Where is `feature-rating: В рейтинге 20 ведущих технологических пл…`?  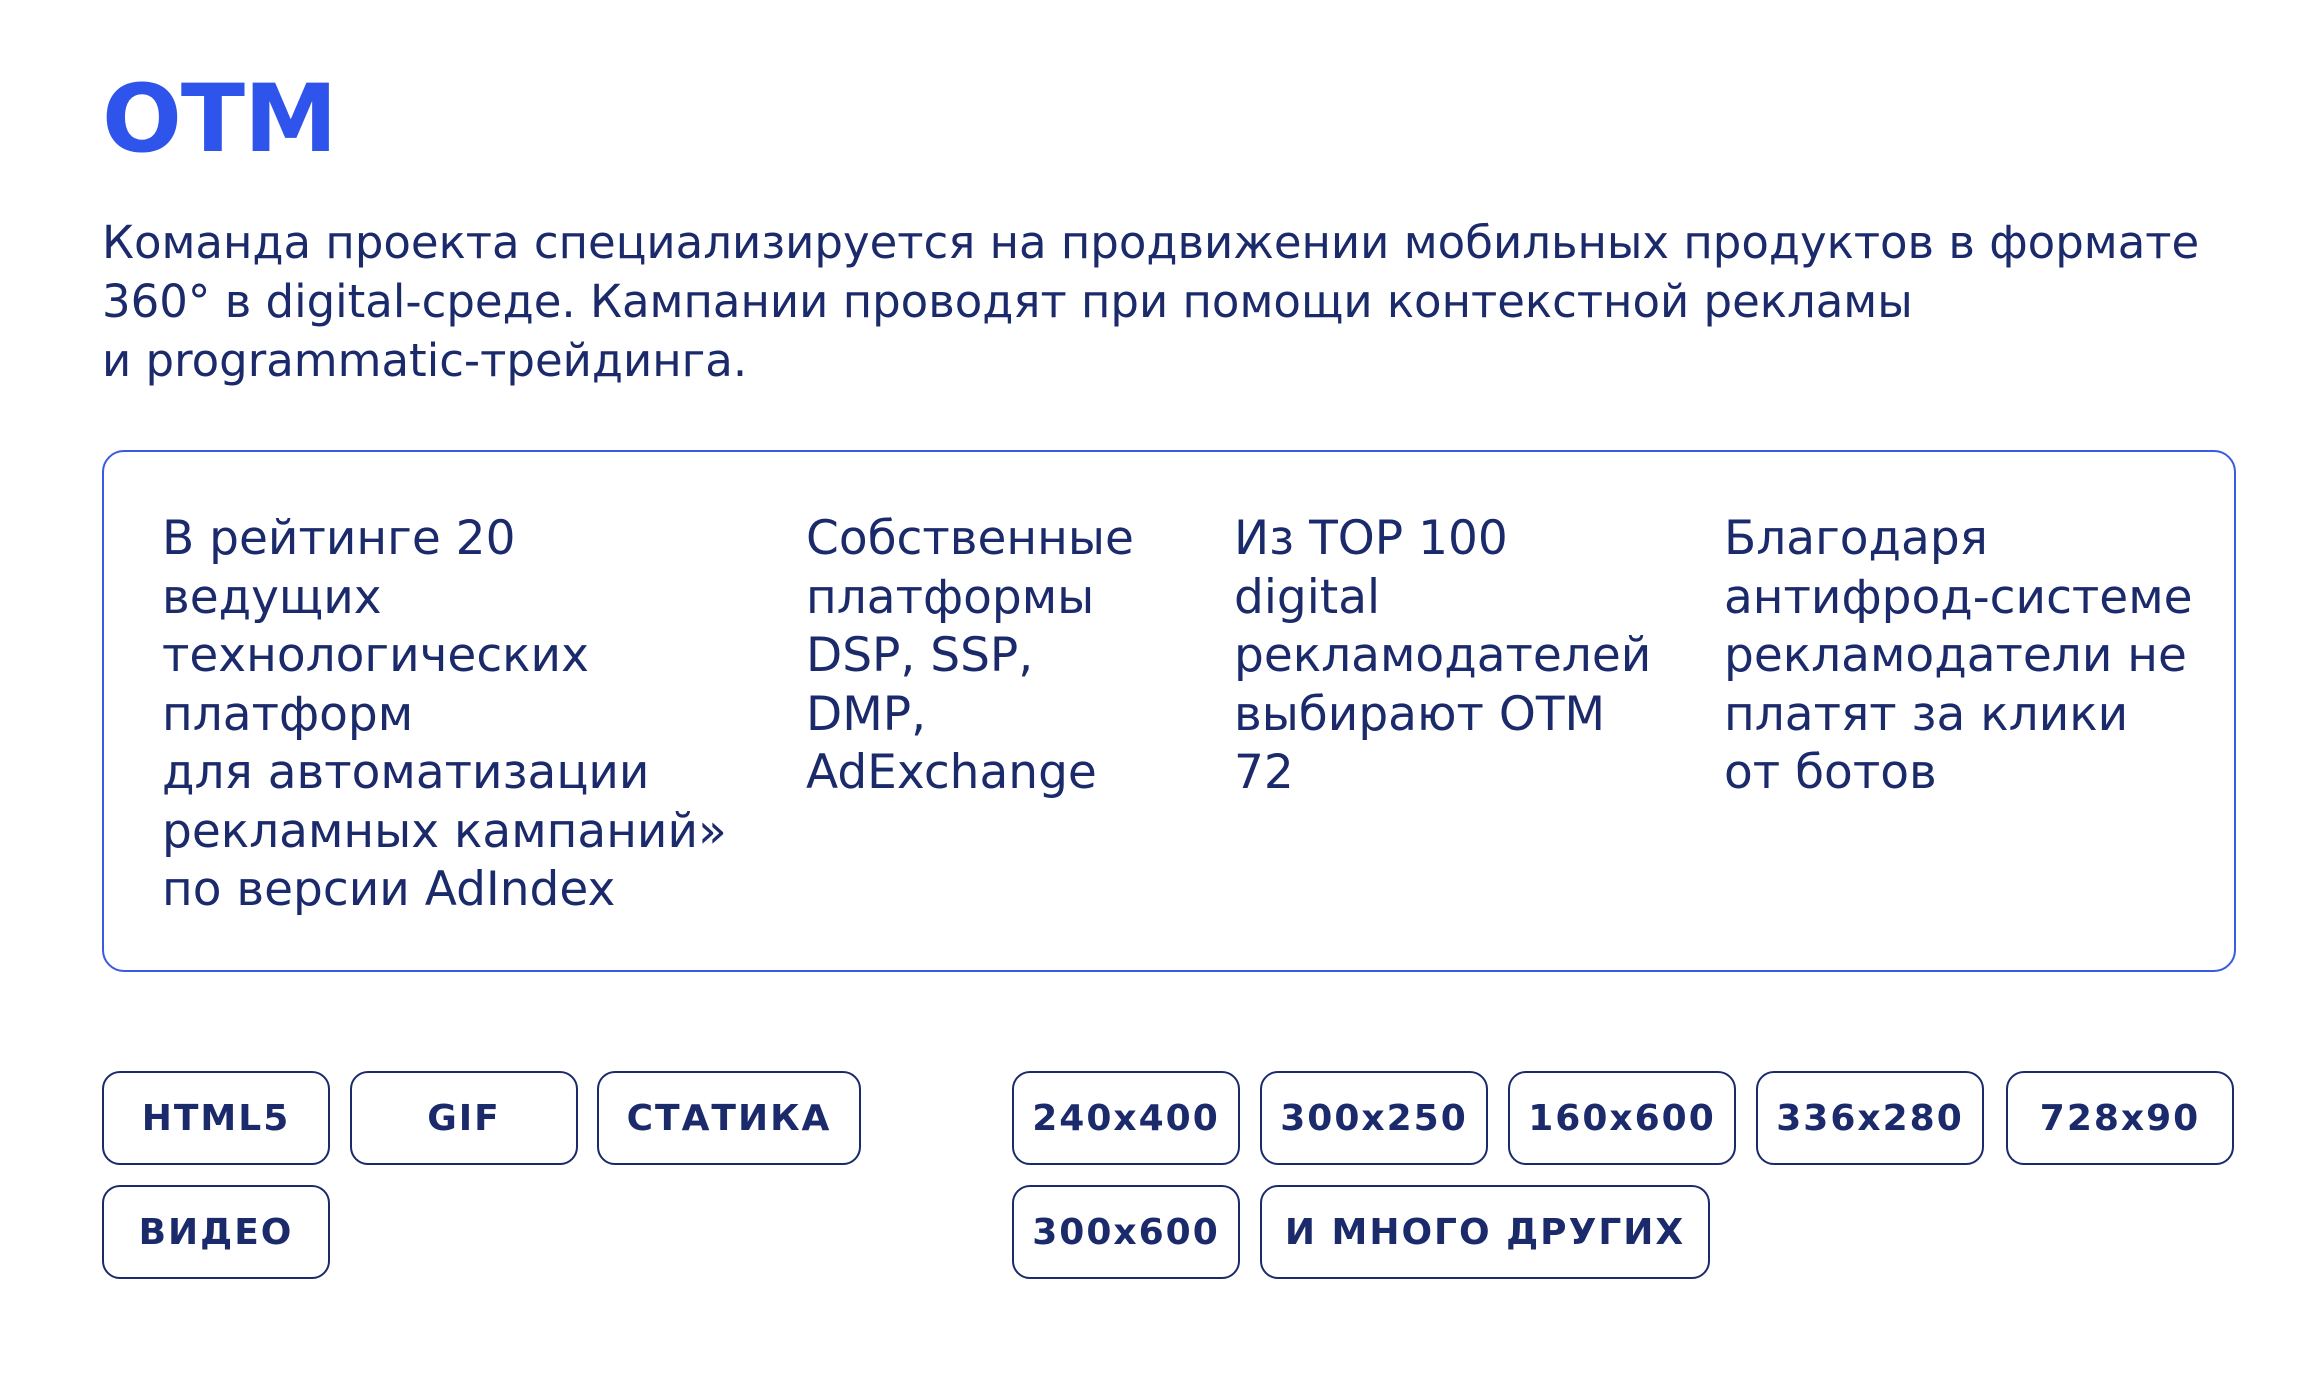
feature-rating: В рейтинге 20 ведущих технологических пл… is located at coordinates (444, 715).